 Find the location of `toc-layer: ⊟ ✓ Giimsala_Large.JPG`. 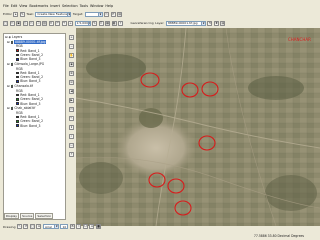

toc-layer: ⊟ ✓ Giimsala_Large.JPG is located at coordinates (25, 64).